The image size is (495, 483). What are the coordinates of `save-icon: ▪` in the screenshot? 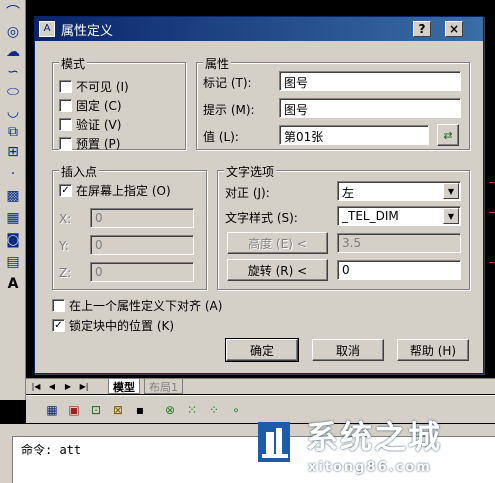 It's located at (140, 410).